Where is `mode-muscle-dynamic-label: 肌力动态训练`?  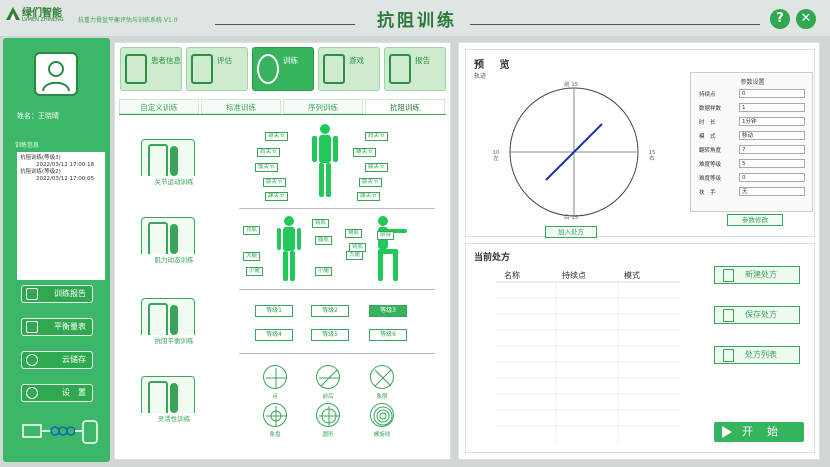
mode-muscle-dynamic-label: 肌力动态训练 is located at coordinates (174, 259).